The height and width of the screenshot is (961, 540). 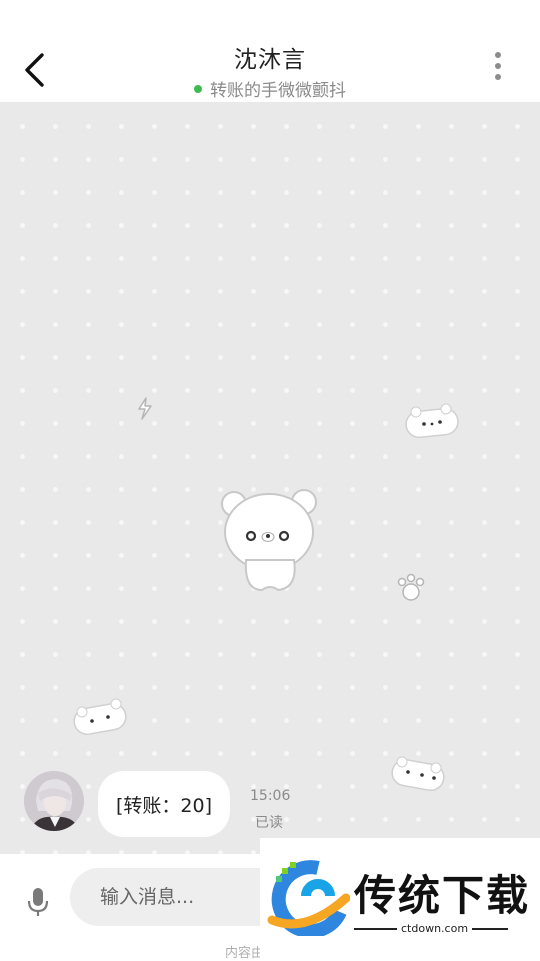 I want to click on status-text: 转账的手微微颤抖, so click(x=278, y=91).